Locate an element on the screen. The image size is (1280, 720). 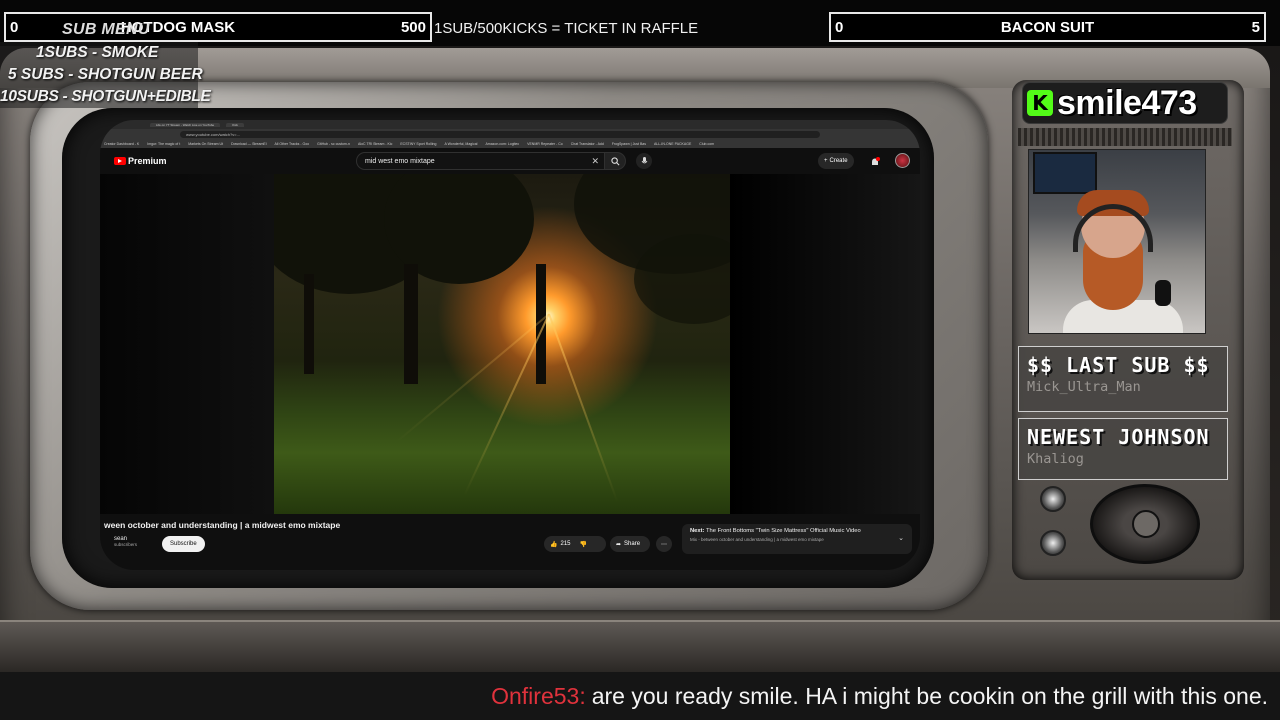
bookmark-item: GitHub - sc custom-n is located at coordinates (333, 144).